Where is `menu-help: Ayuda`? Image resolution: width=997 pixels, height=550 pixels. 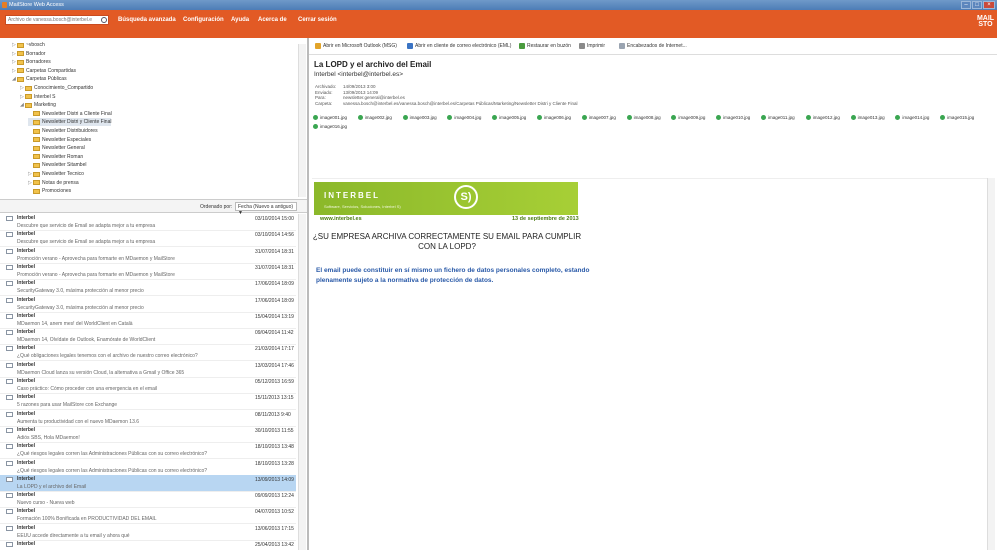 menu-help: Ayuda is located at coordinates (240, 20).